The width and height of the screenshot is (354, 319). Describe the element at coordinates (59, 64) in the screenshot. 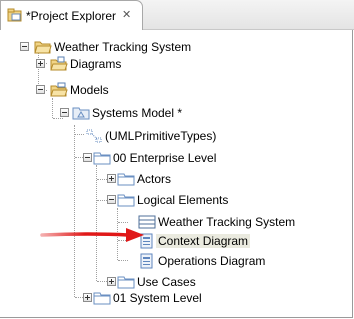

I see `diagrams-folder-icon` at that location.